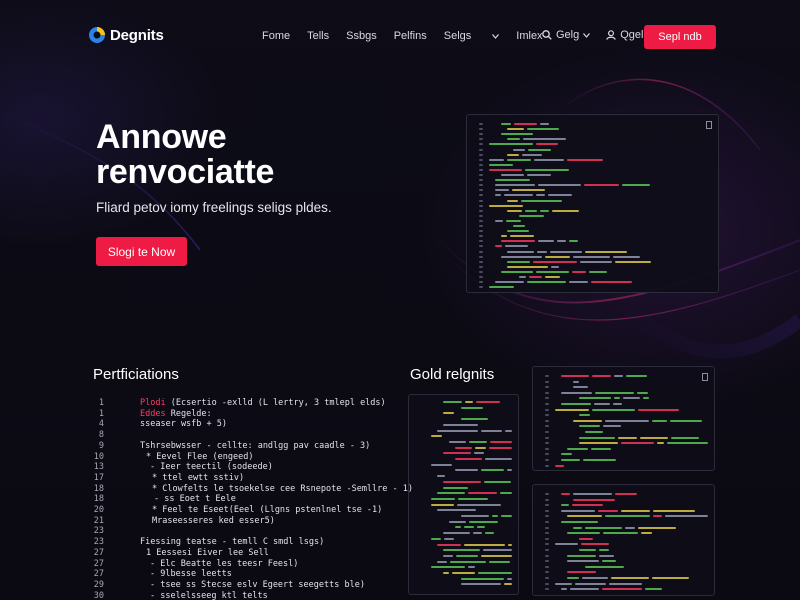 This screenshot has height=600, width=800. What do you see at coordinates (529, 36) in the screenshot?
I see `nav-link-imlex: Imlex` at bounding box center [529, 36].